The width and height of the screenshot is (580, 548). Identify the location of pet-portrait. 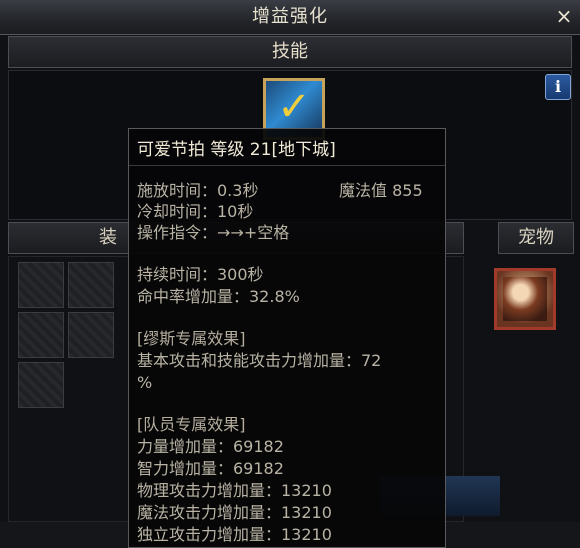
(525, 299).